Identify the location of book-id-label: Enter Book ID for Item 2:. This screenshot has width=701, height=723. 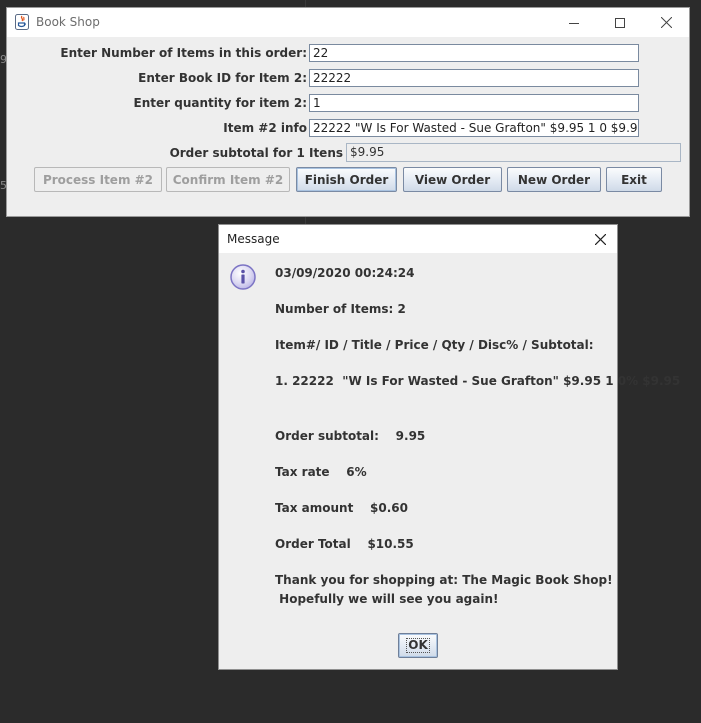
(222, 78).